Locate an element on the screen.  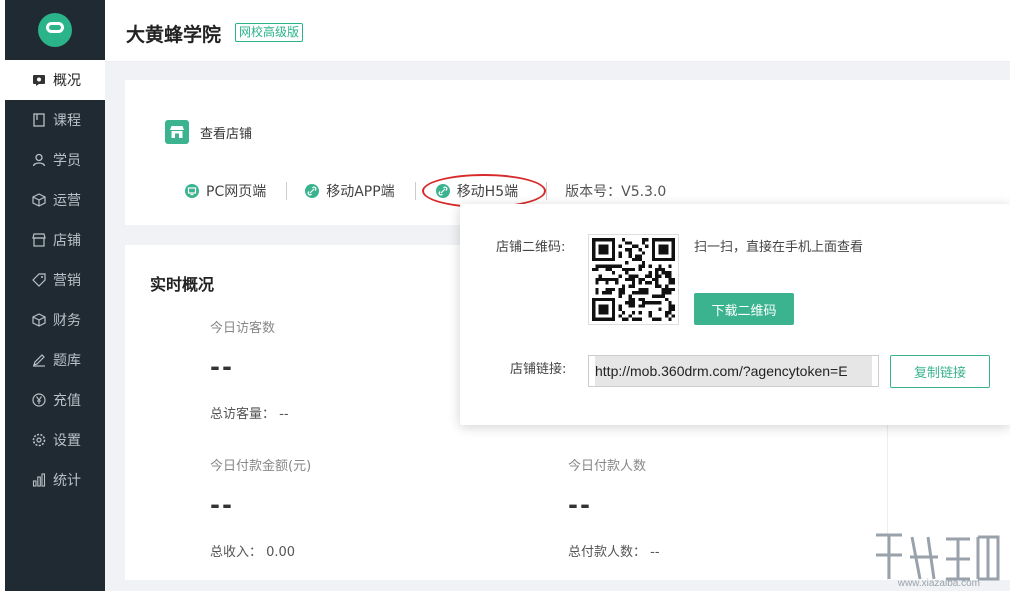
sidebar-item-question-bank: 题库 is located at coordinates (55, 360).